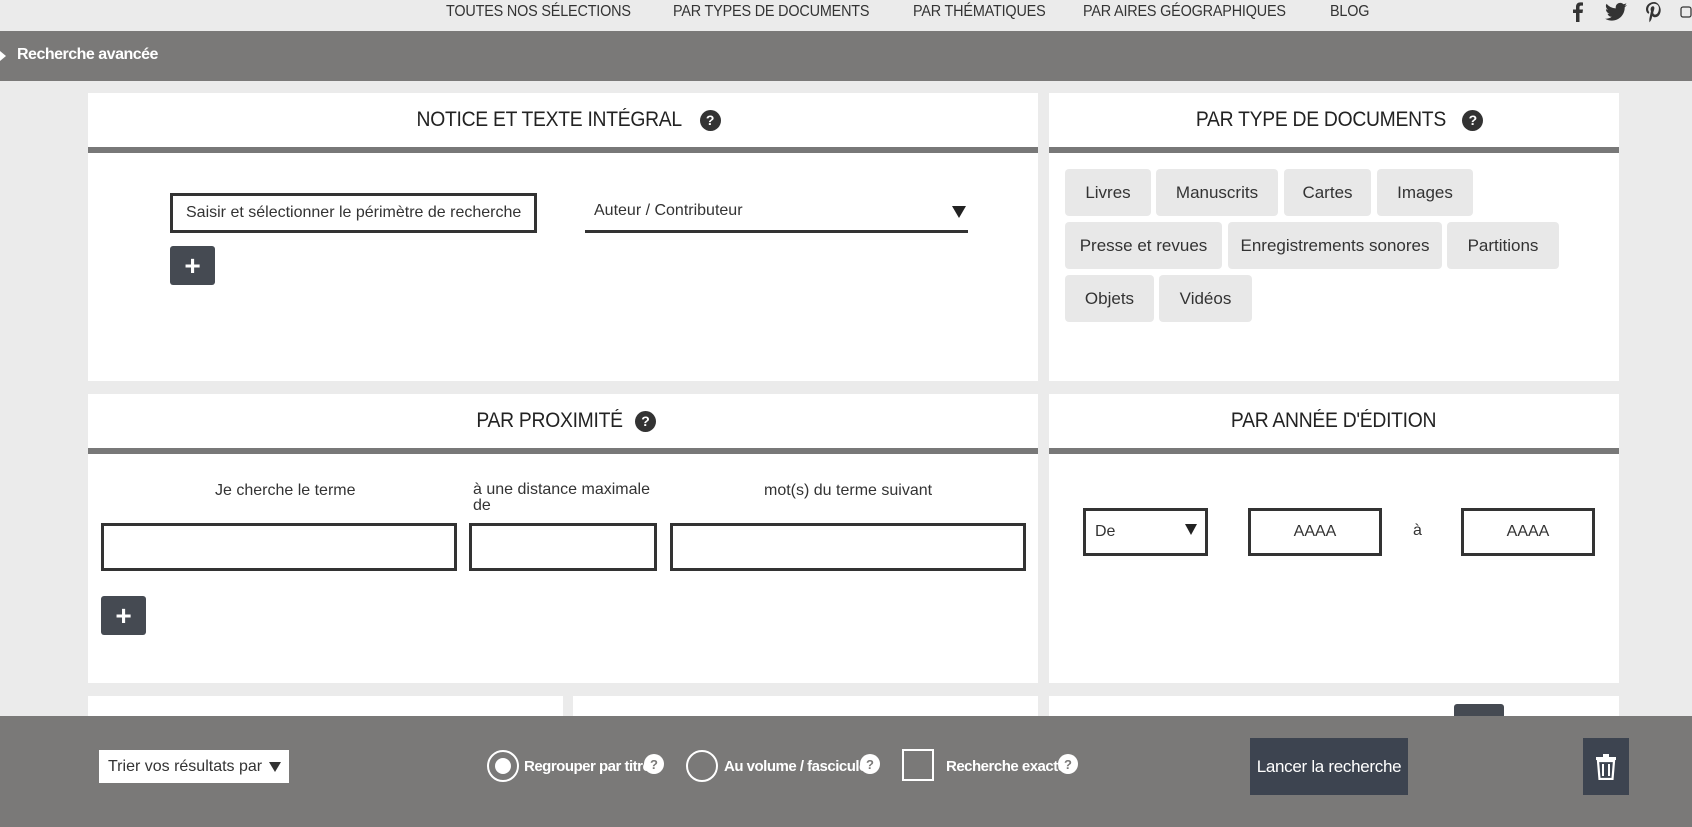 The height and width of the screenshot is (827, 1692). What do you see at coordinates (123, 615) in the screenshot?
I see `add-proximity-button: +` at bounding box center [123, 615].